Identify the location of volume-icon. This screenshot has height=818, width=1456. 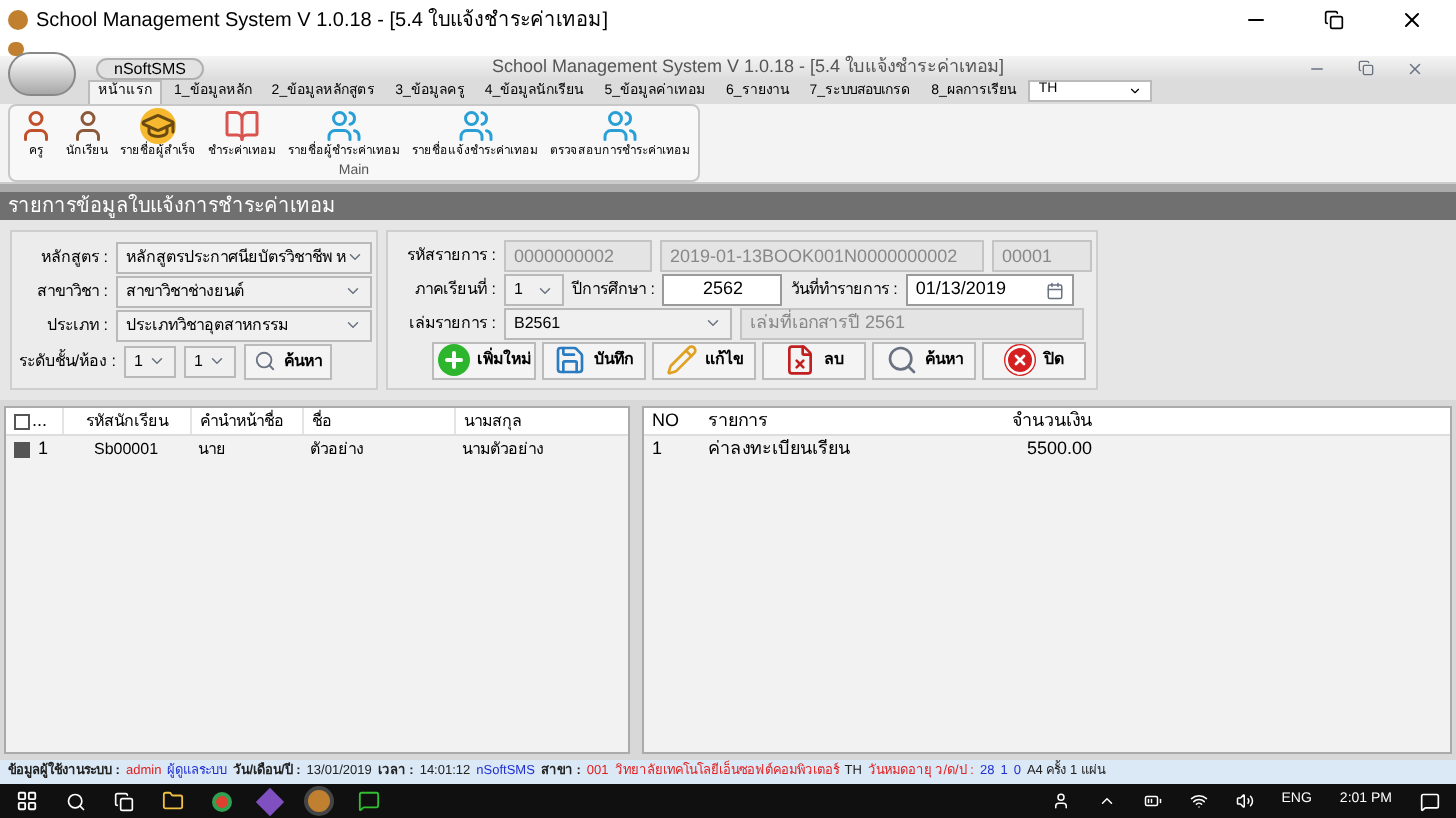
(1244, 801).